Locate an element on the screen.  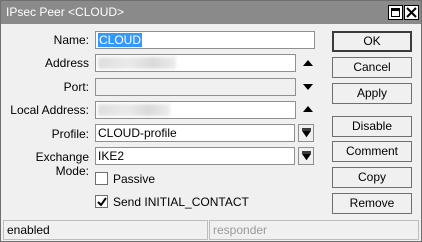
profile-dropdown-button is located at coordinates (306, 133).